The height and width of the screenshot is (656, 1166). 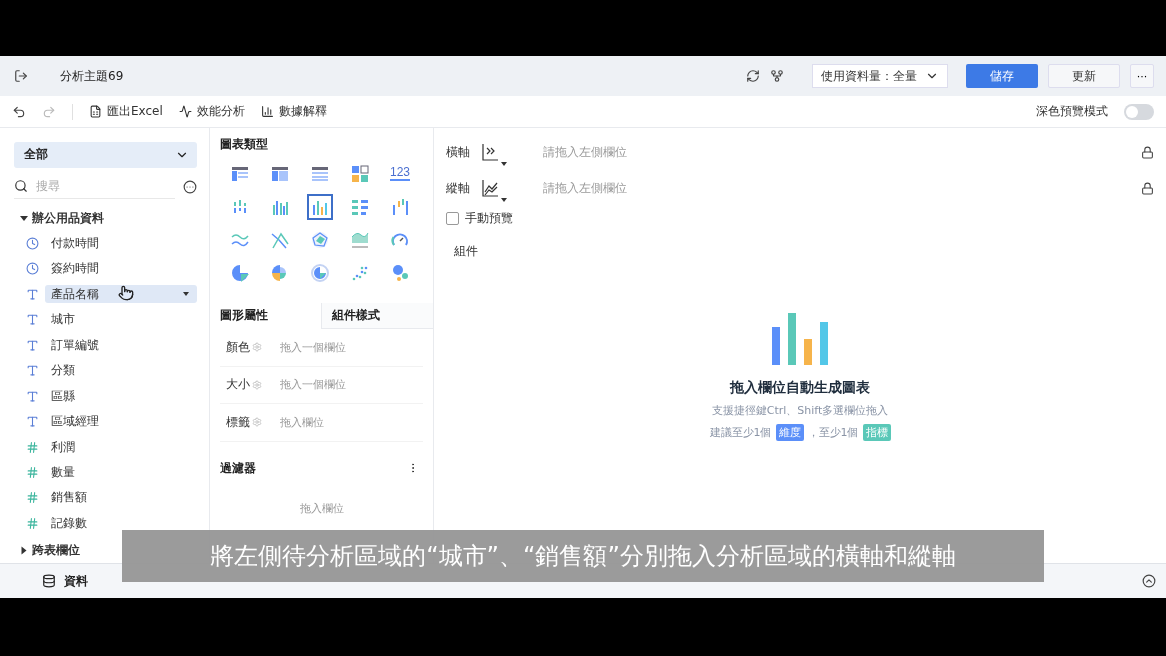 What do you see at coordinates (121, 243) in the screenshot?
I see `field-item: 付款時間` at bounding box center [121, 243].